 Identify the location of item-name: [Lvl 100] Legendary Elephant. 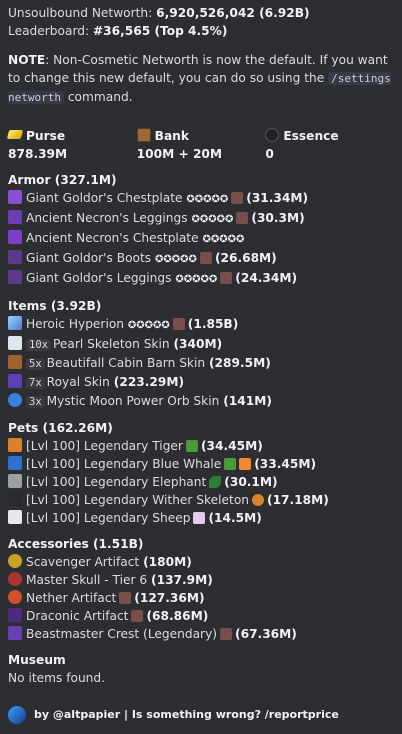
(116, 482).